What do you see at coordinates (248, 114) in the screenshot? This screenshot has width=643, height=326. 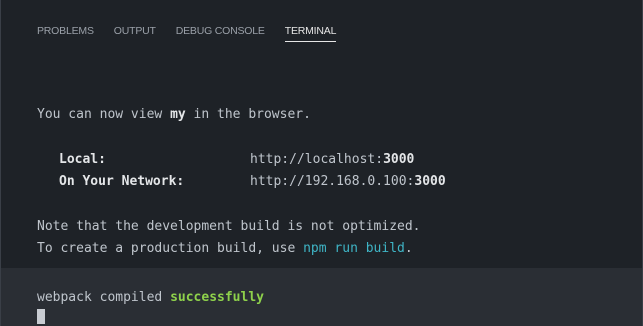 I see `view-line-suffix: in the browser.` at bounding box center [248, 114].